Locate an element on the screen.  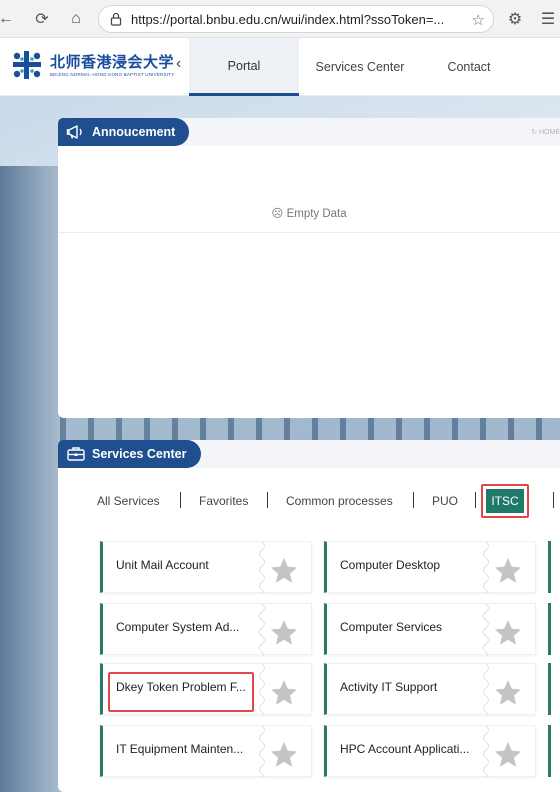
divider is located at coordinates (309, 232).